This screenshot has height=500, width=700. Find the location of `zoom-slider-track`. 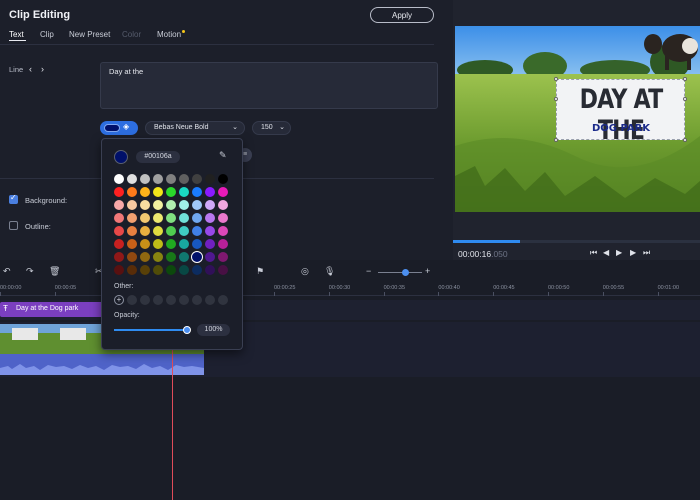

zoom-slider-track is located at coordinates (400, 272).